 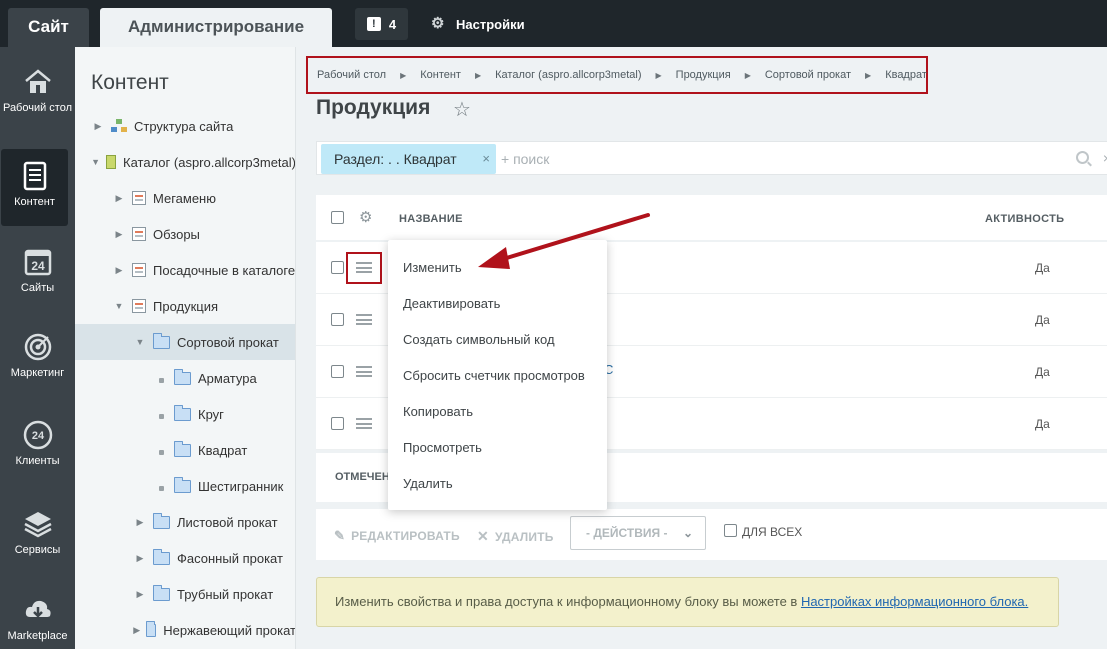 What do you see at coordinates (185, 126) in the screenshot?
I see `tree-item-site-structure: ▶ Структура сайта` at bounding box center [185, 126].